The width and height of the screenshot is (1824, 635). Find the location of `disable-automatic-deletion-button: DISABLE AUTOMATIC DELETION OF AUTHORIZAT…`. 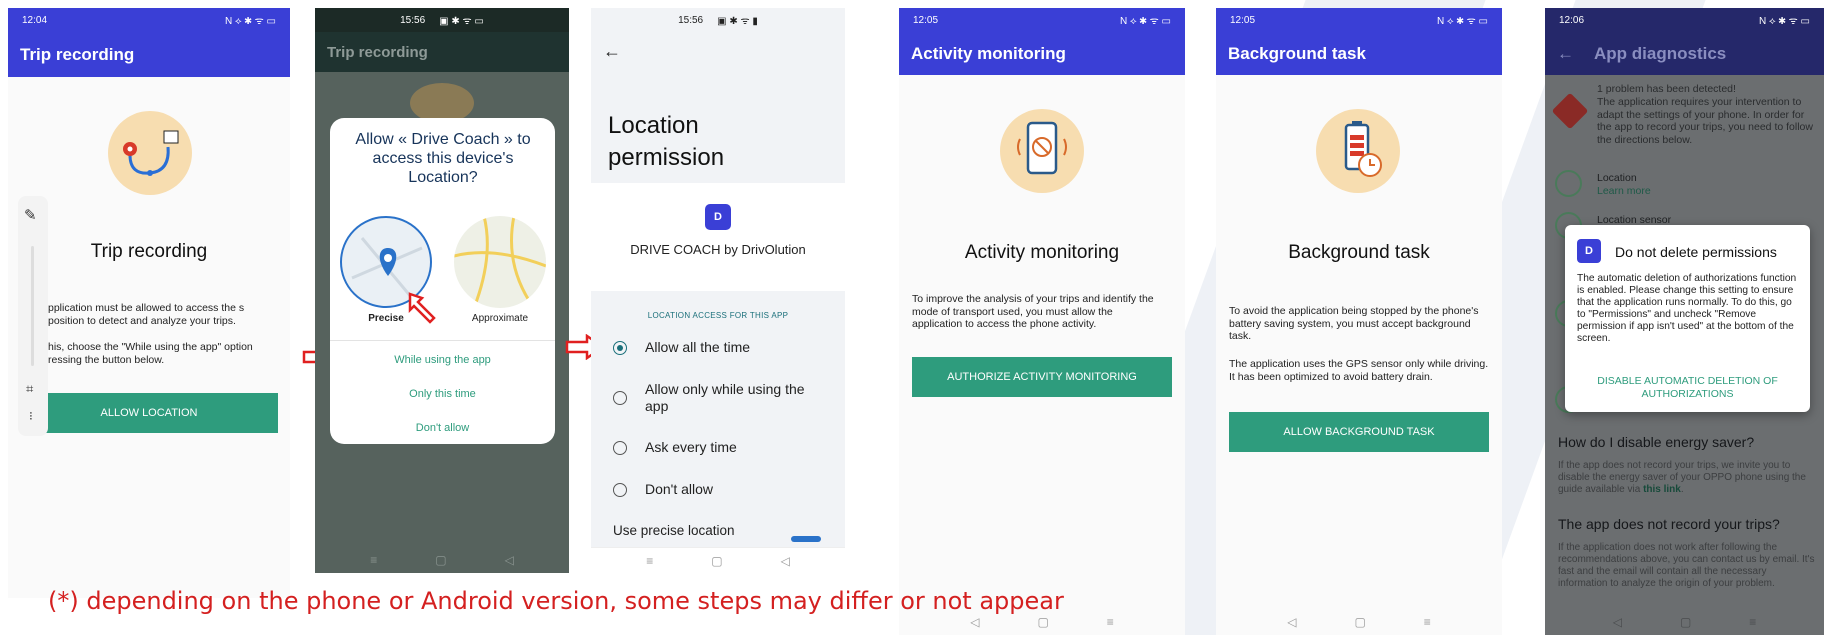

disable-automatic-deletion-button: DISABLE AUTOMATIC DELETION OF AUTHORIZAT… is located at coordinates (1687, 387).